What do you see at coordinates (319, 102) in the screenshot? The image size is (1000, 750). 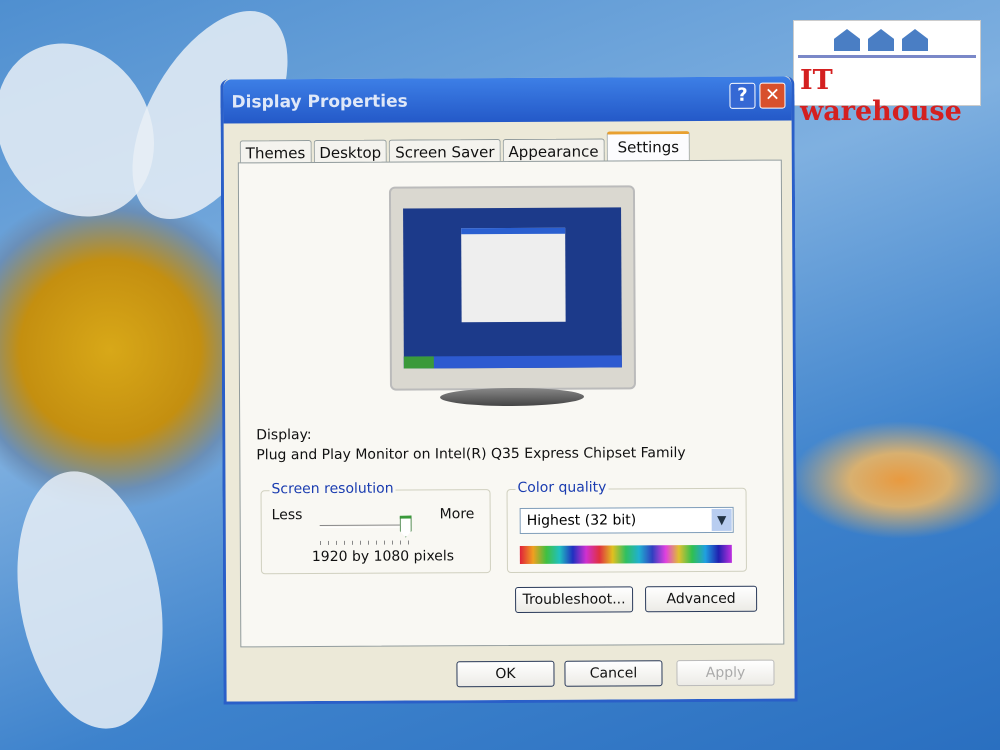 I see `dialog-title: Display Properties` at bounding box center [319, 102].